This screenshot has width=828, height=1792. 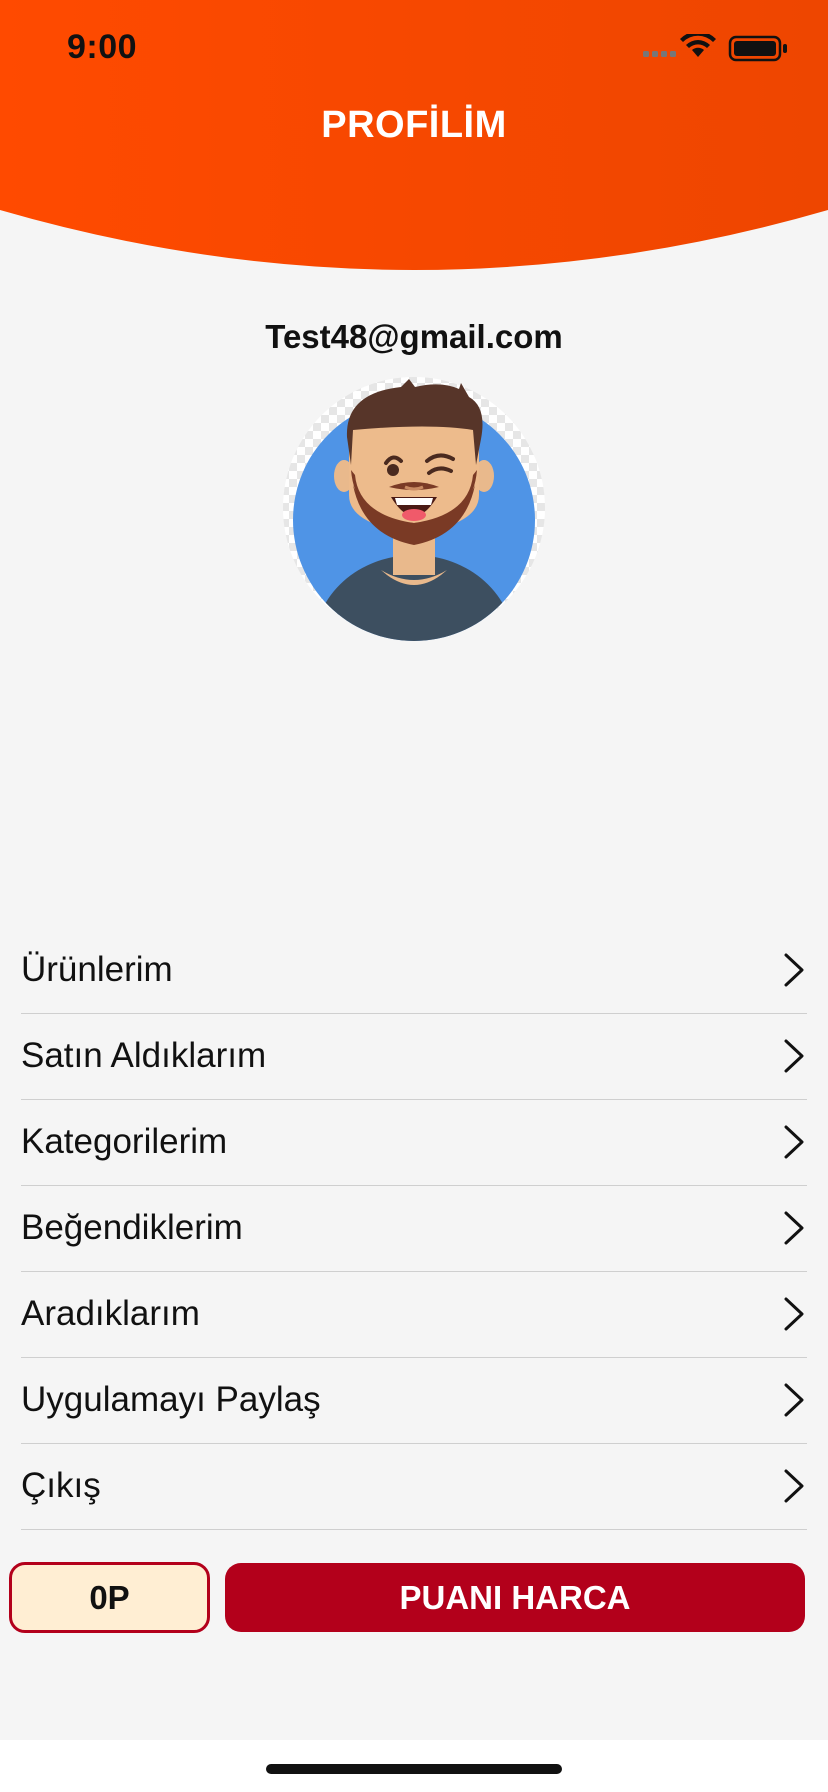 I want to click on menu-item-satin-aldiklarim: Satın Aldıklarım, so click(x=414, y=1057).